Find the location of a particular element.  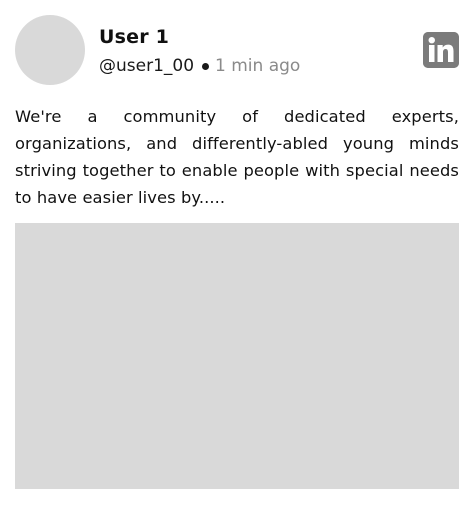

post-meta: @user1_00 1 min ago is located at coordinates (199, 66).